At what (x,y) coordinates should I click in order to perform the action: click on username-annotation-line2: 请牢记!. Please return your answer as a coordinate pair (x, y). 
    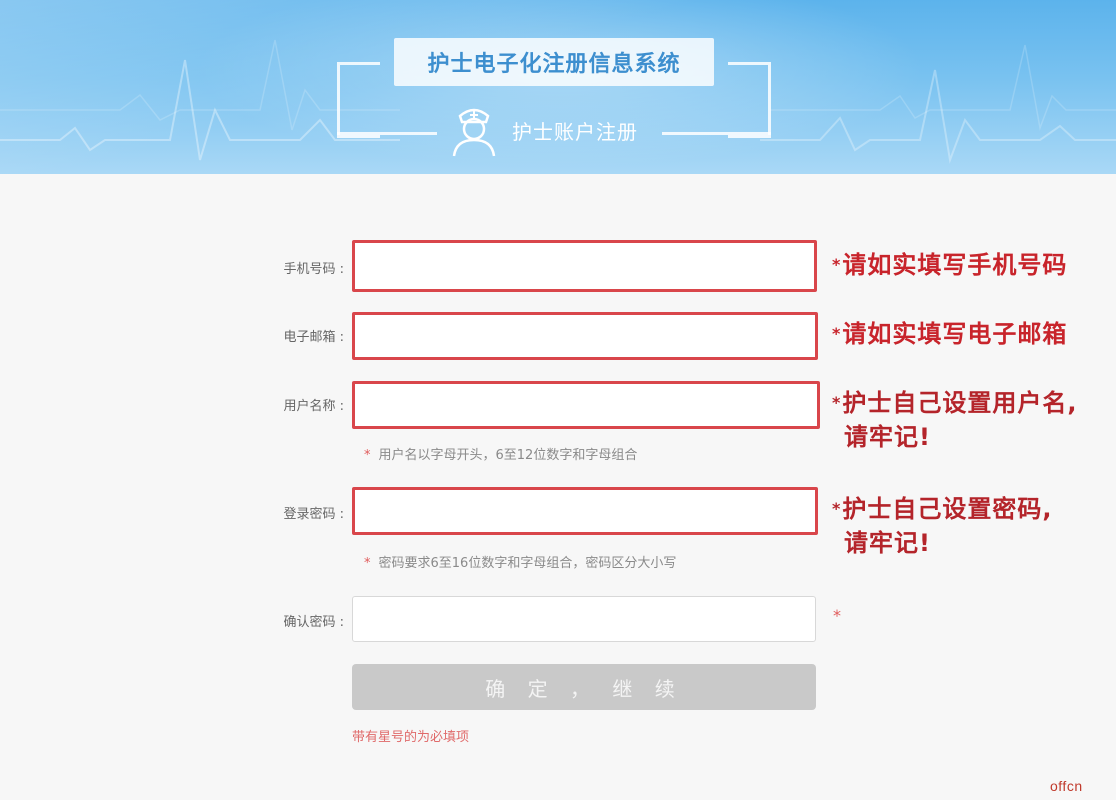
    Looking at the image, I should click on (887, 437).